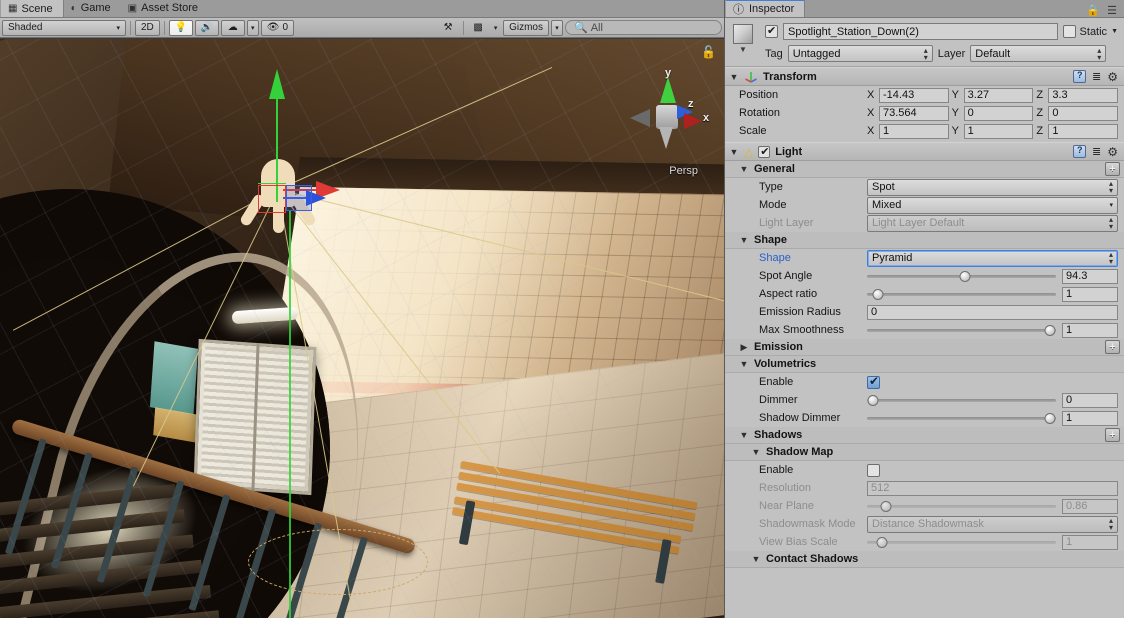 The image size is (1124, 618). What do you see at coordinates (1083, 95) in the screenshot?
I see `position-z-input: 3.3` at bounding box center [1083, 95].